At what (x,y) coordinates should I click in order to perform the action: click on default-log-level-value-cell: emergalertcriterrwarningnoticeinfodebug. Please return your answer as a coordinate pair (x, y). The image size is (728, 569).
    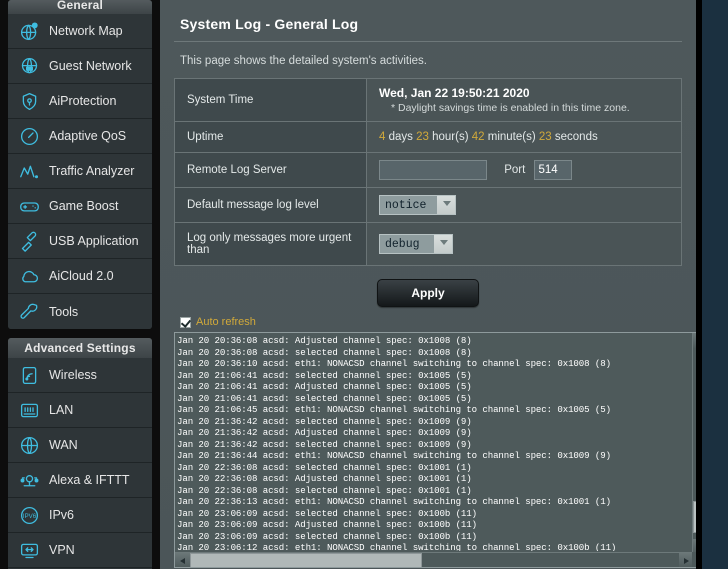
    Looking at the image, I should click on (524, 205).